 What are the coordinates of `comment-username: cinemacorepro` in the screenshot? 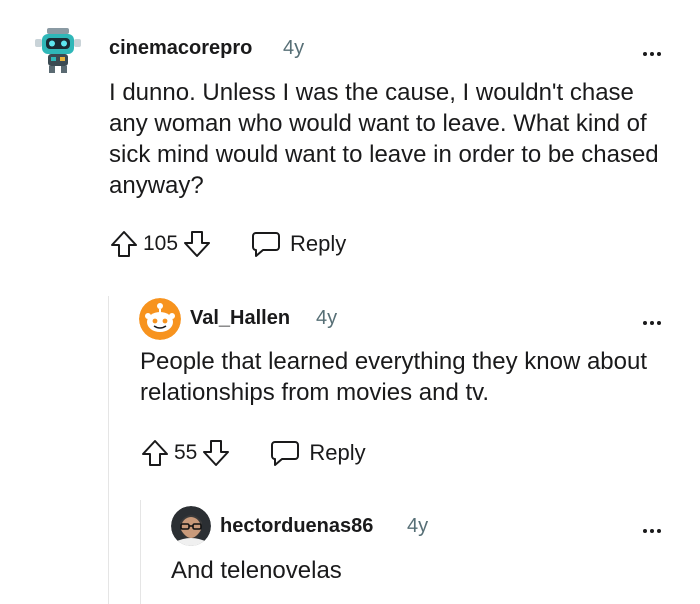 It's located at (180, 48).